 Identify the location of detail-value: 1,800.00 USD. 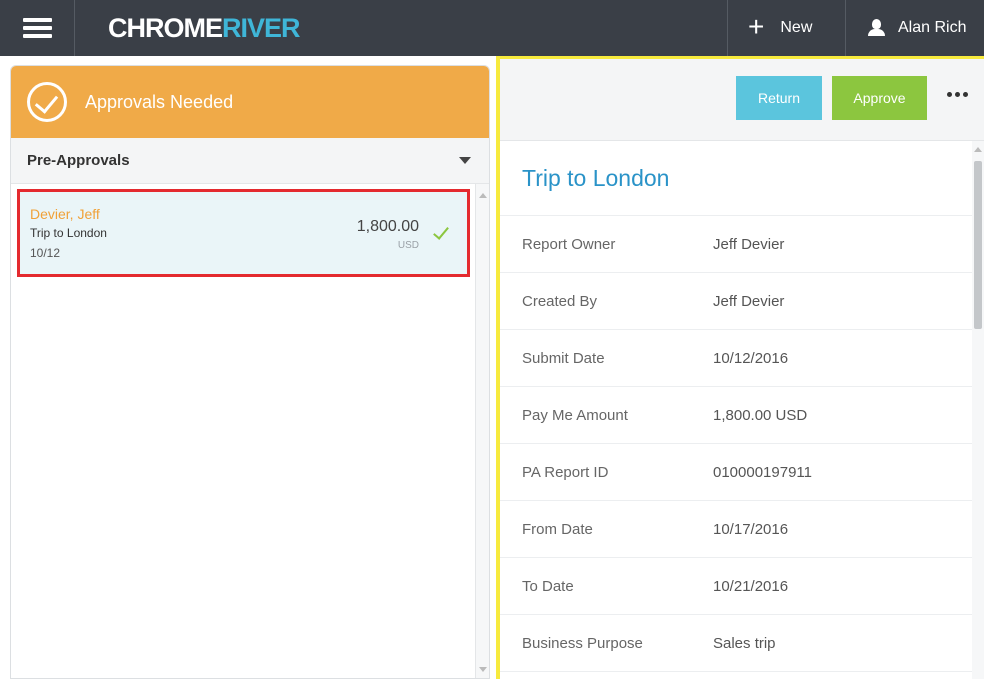
(760, 415).